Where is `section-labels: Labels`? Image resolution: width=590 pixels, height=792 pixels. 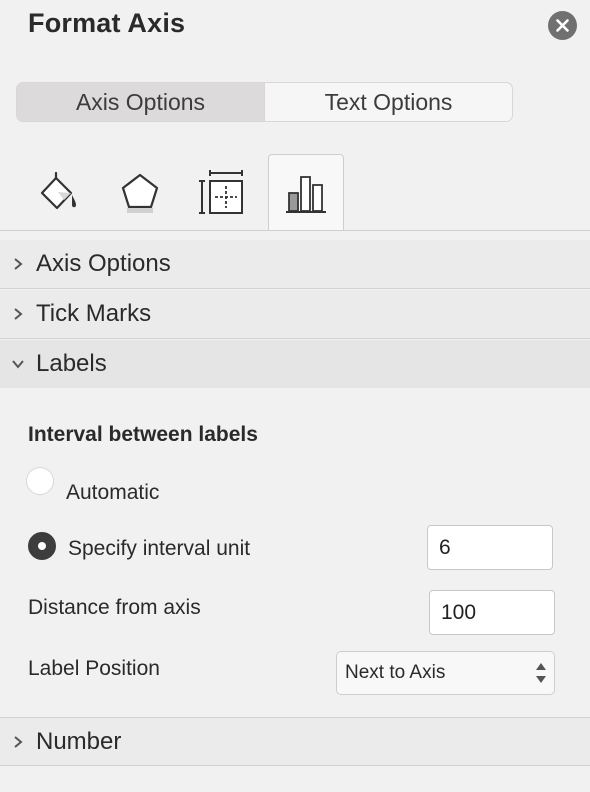 section-labels: Labels is located at coordinates (295, 364).